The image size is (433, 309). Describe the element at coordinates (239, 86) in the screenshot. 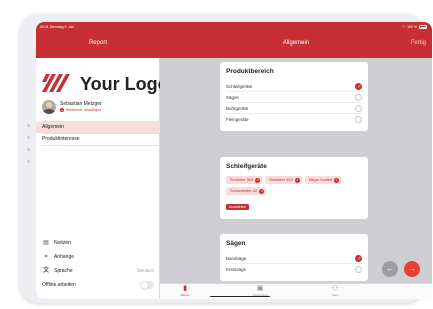

I see `option-label: Schleifgeräte` at that location.